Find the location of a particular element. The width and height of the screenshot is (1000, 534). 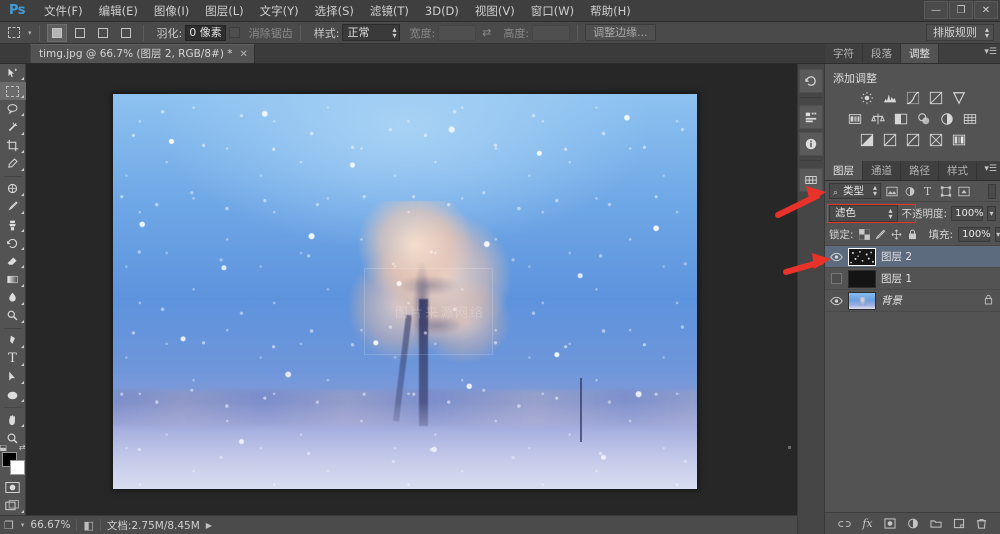

height-input is located at coordinates (551, 32).